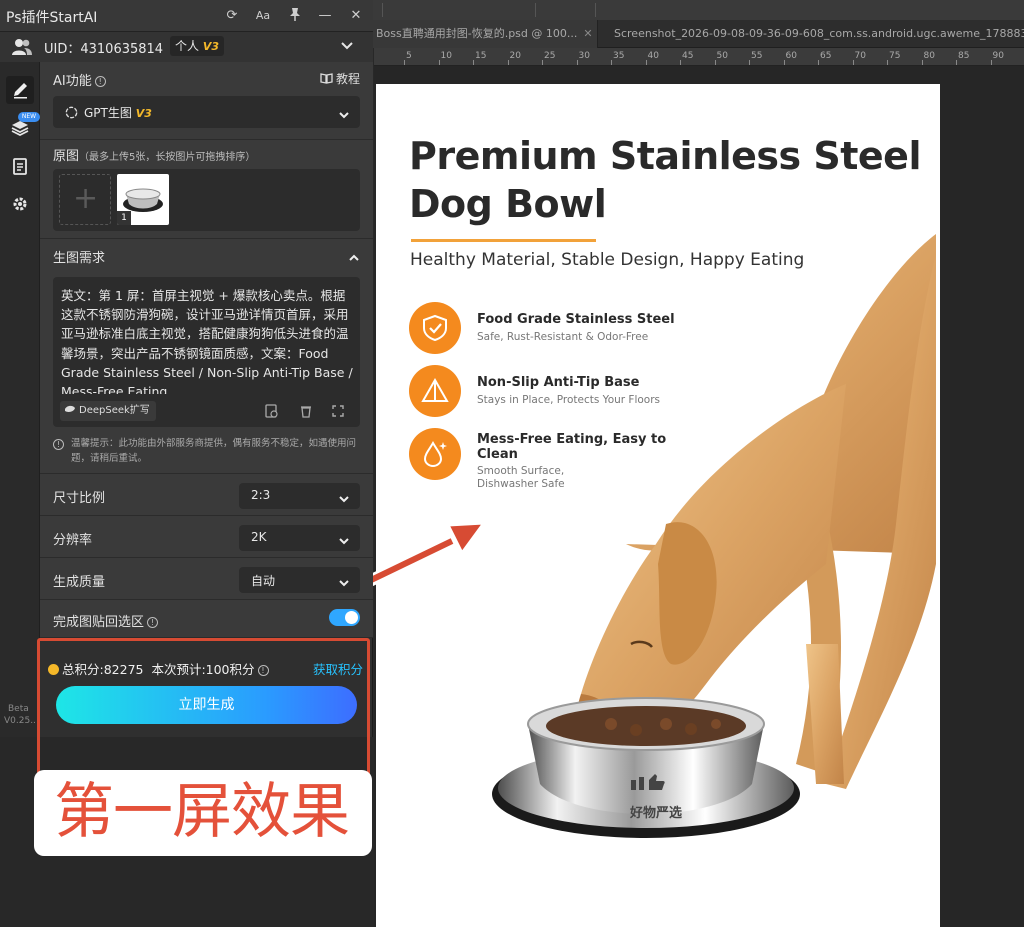 Image resolution: width=1024 pixels, height=927 pixels. Describe the element at coordinates (22, 49) in the screenshot. I see `users-icon` at that location.